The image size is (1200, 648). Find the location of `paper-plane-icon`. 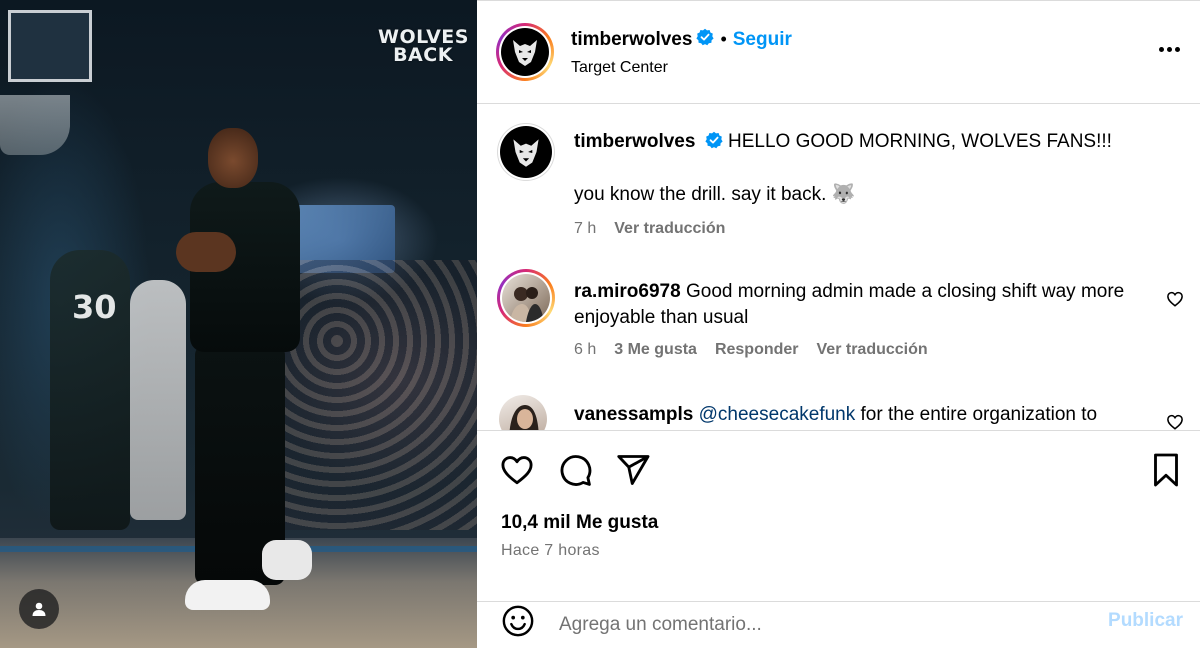

paper-plane-icon is located at coordinates (633, 470).